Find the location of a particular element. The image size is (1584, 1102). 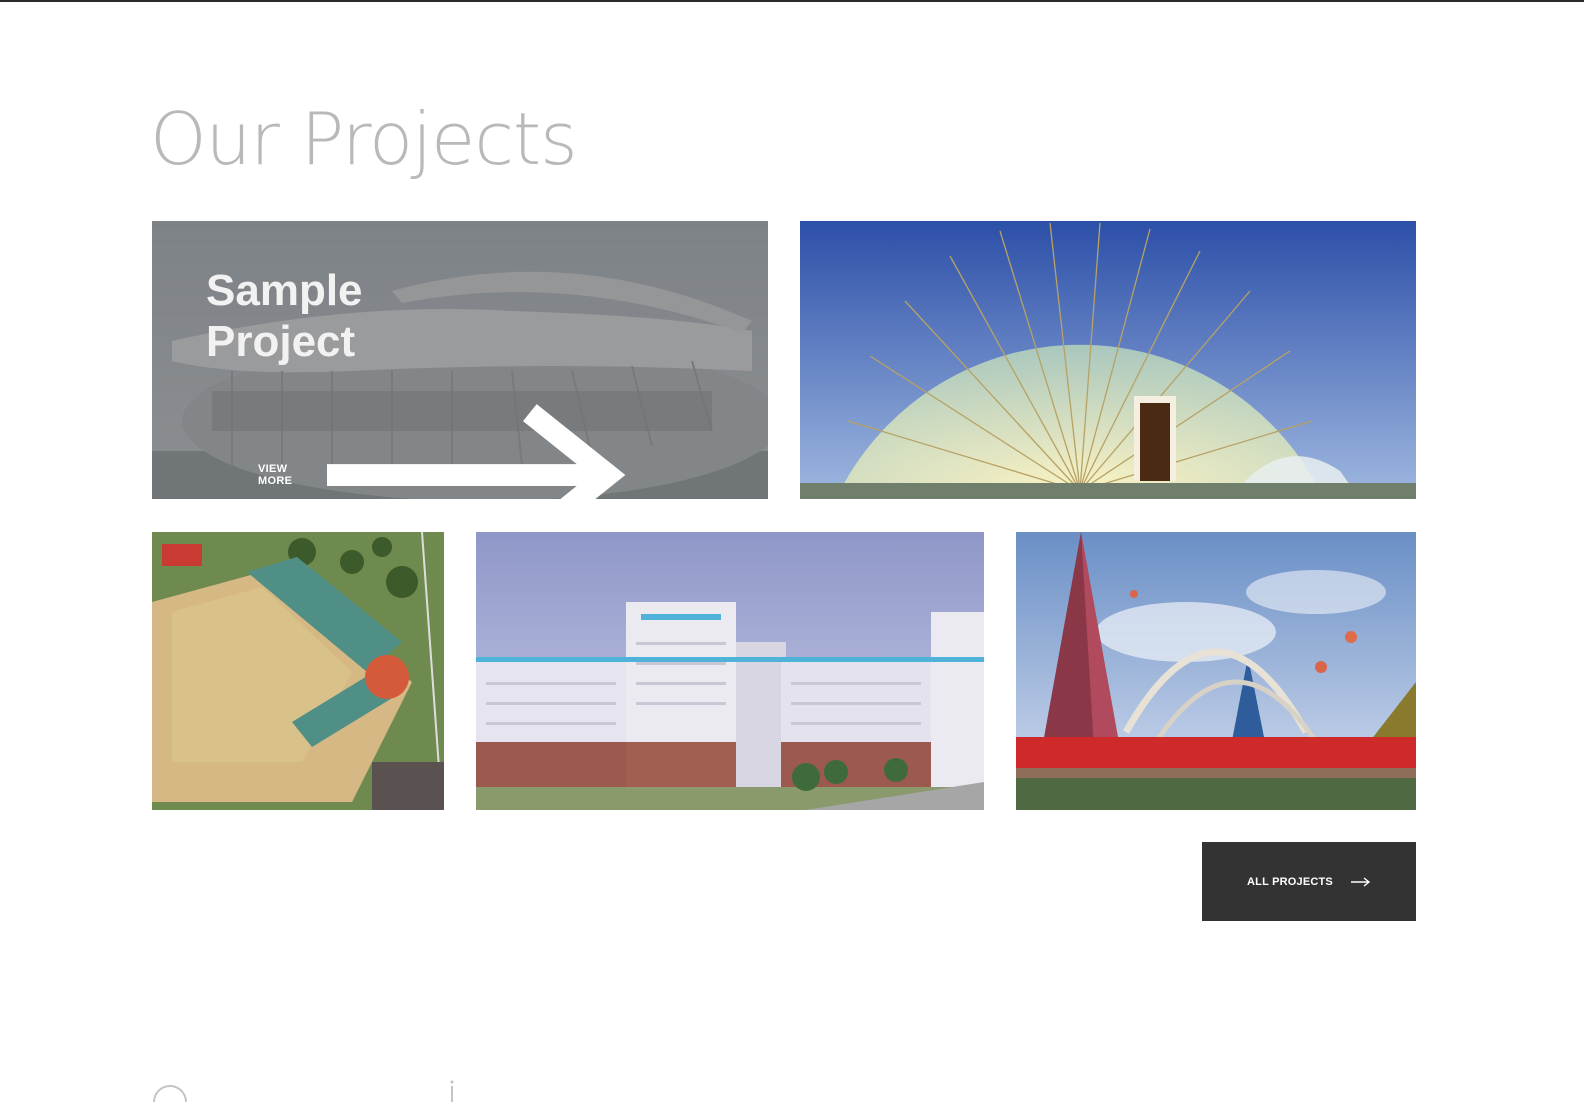

project-card-aerial is located at coordinates (298, 671).